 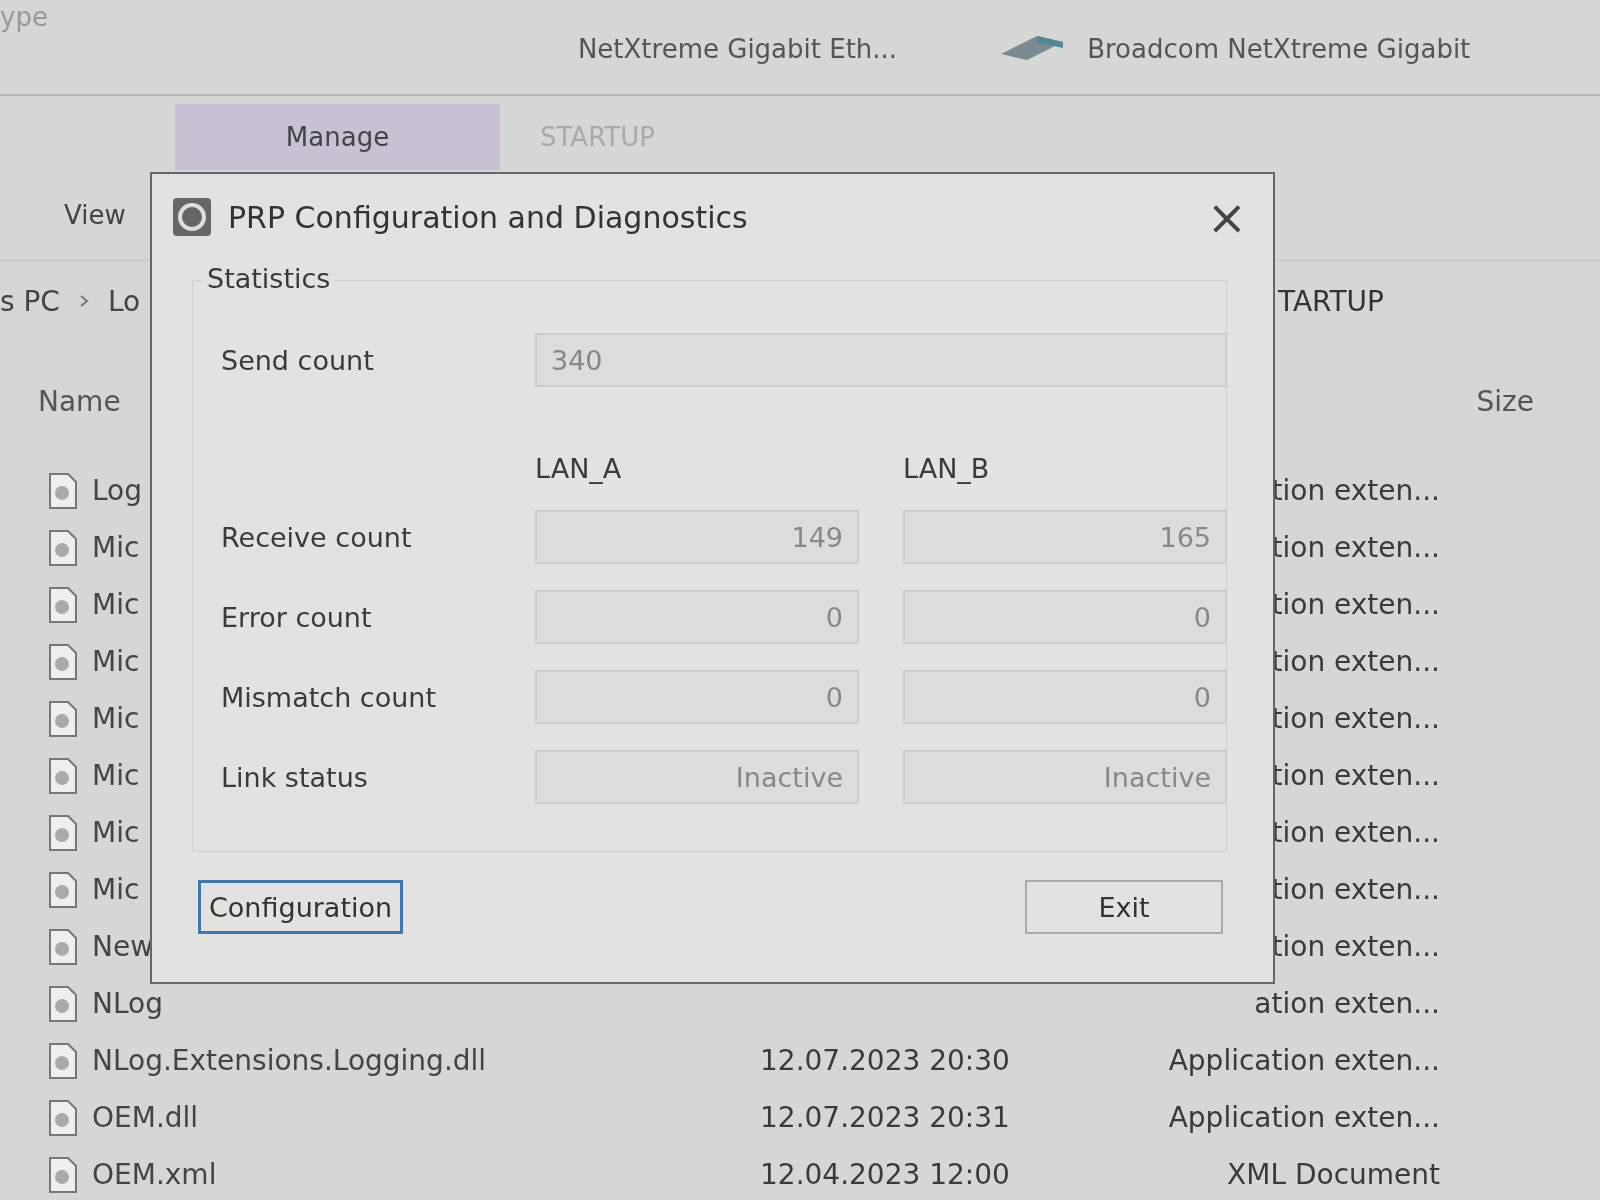 What do you see at coordinates (298, 360) in the screenshot?
I see `field-label: Send count` at bounding box center [298, 360].